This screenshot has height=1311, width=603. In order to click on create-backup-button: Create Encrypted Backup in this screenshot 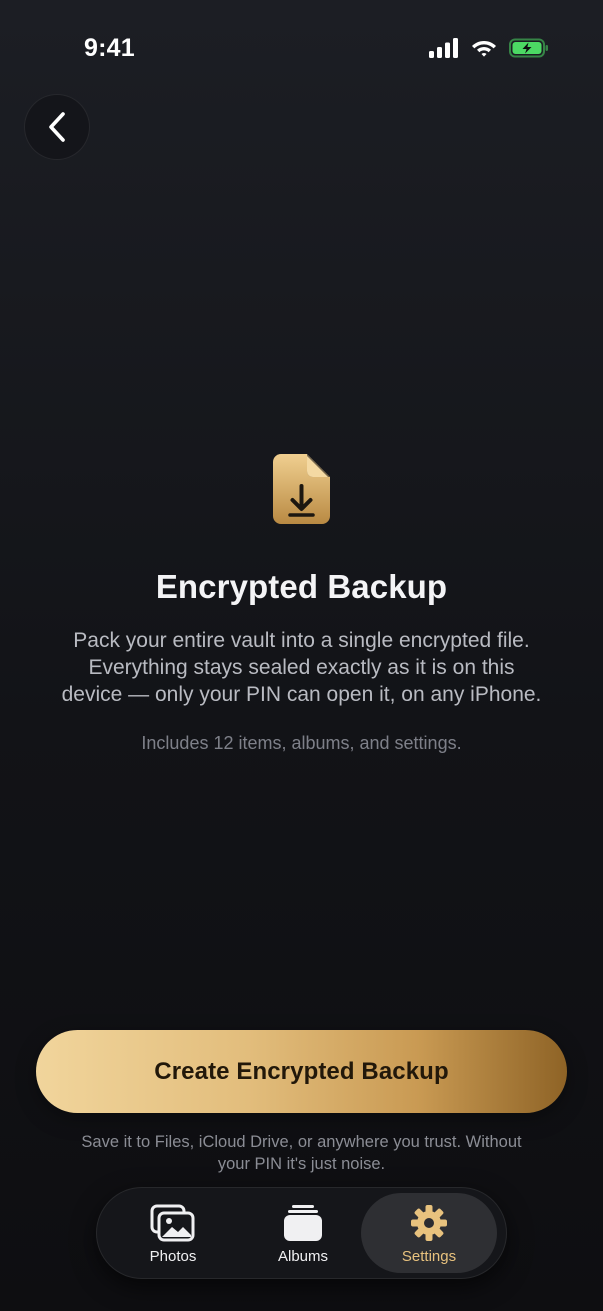, I will do `click(301, 1071)`.